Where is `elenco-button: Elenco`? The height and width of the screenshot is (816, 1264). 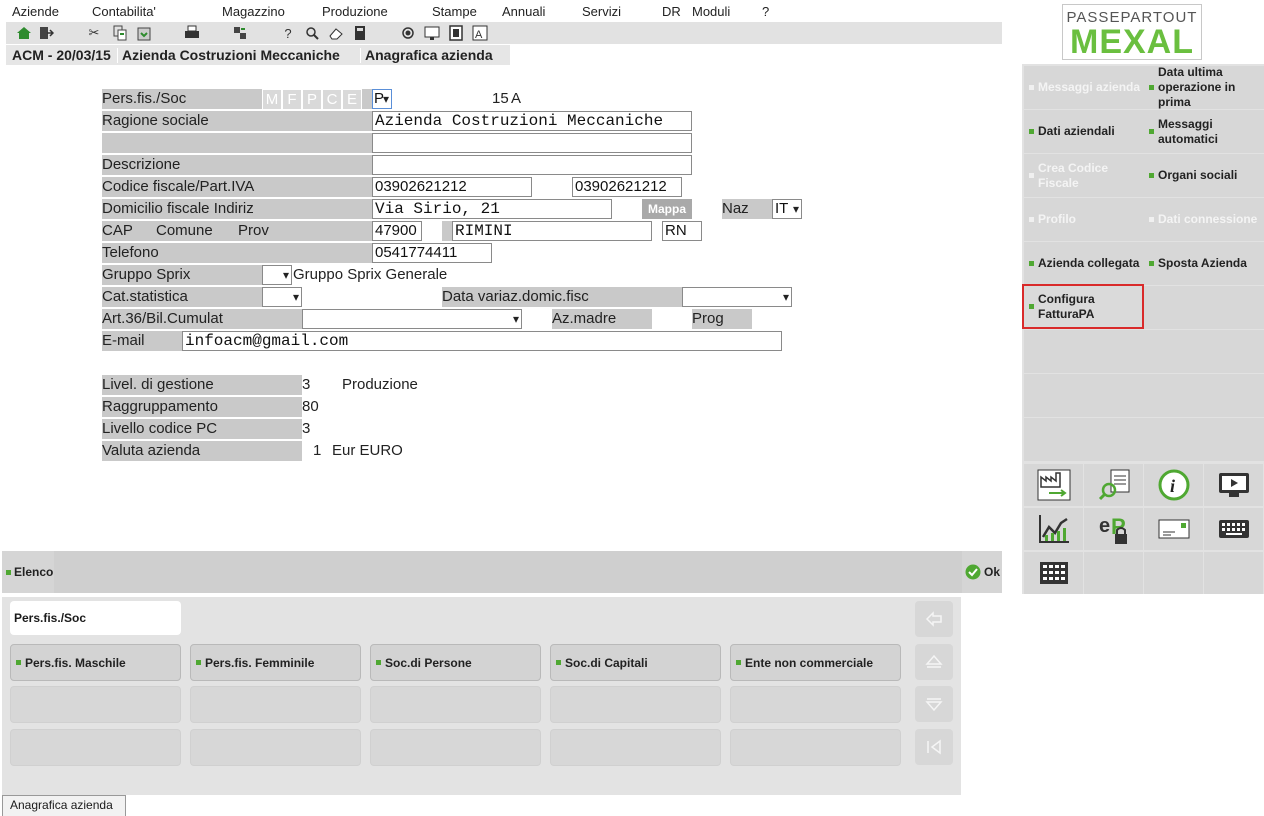
elenco-button: Elenco is located at coordinates (28, 572).